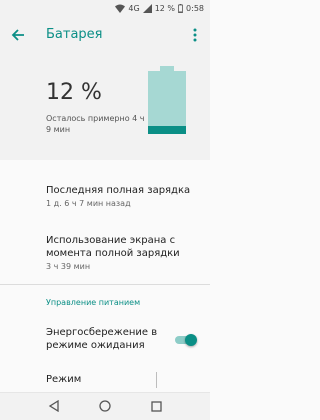  Describe the element at coordinates (95, 124) in the screenshot. I see `battery-remaining: Осталось примерно 4 ч 9 мин` at that location.